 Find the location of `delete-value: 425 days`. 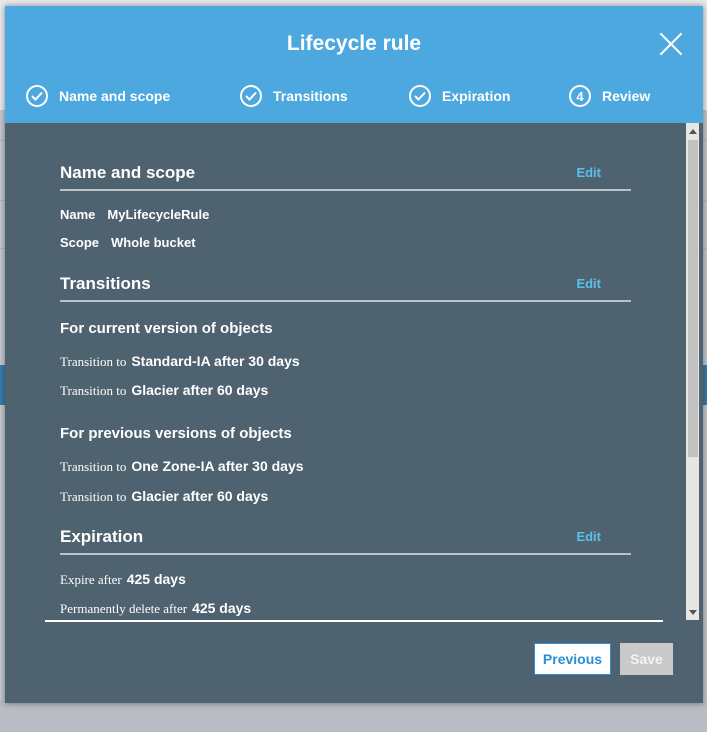

delete-value: 425 days is located at coordinates (222, 608).